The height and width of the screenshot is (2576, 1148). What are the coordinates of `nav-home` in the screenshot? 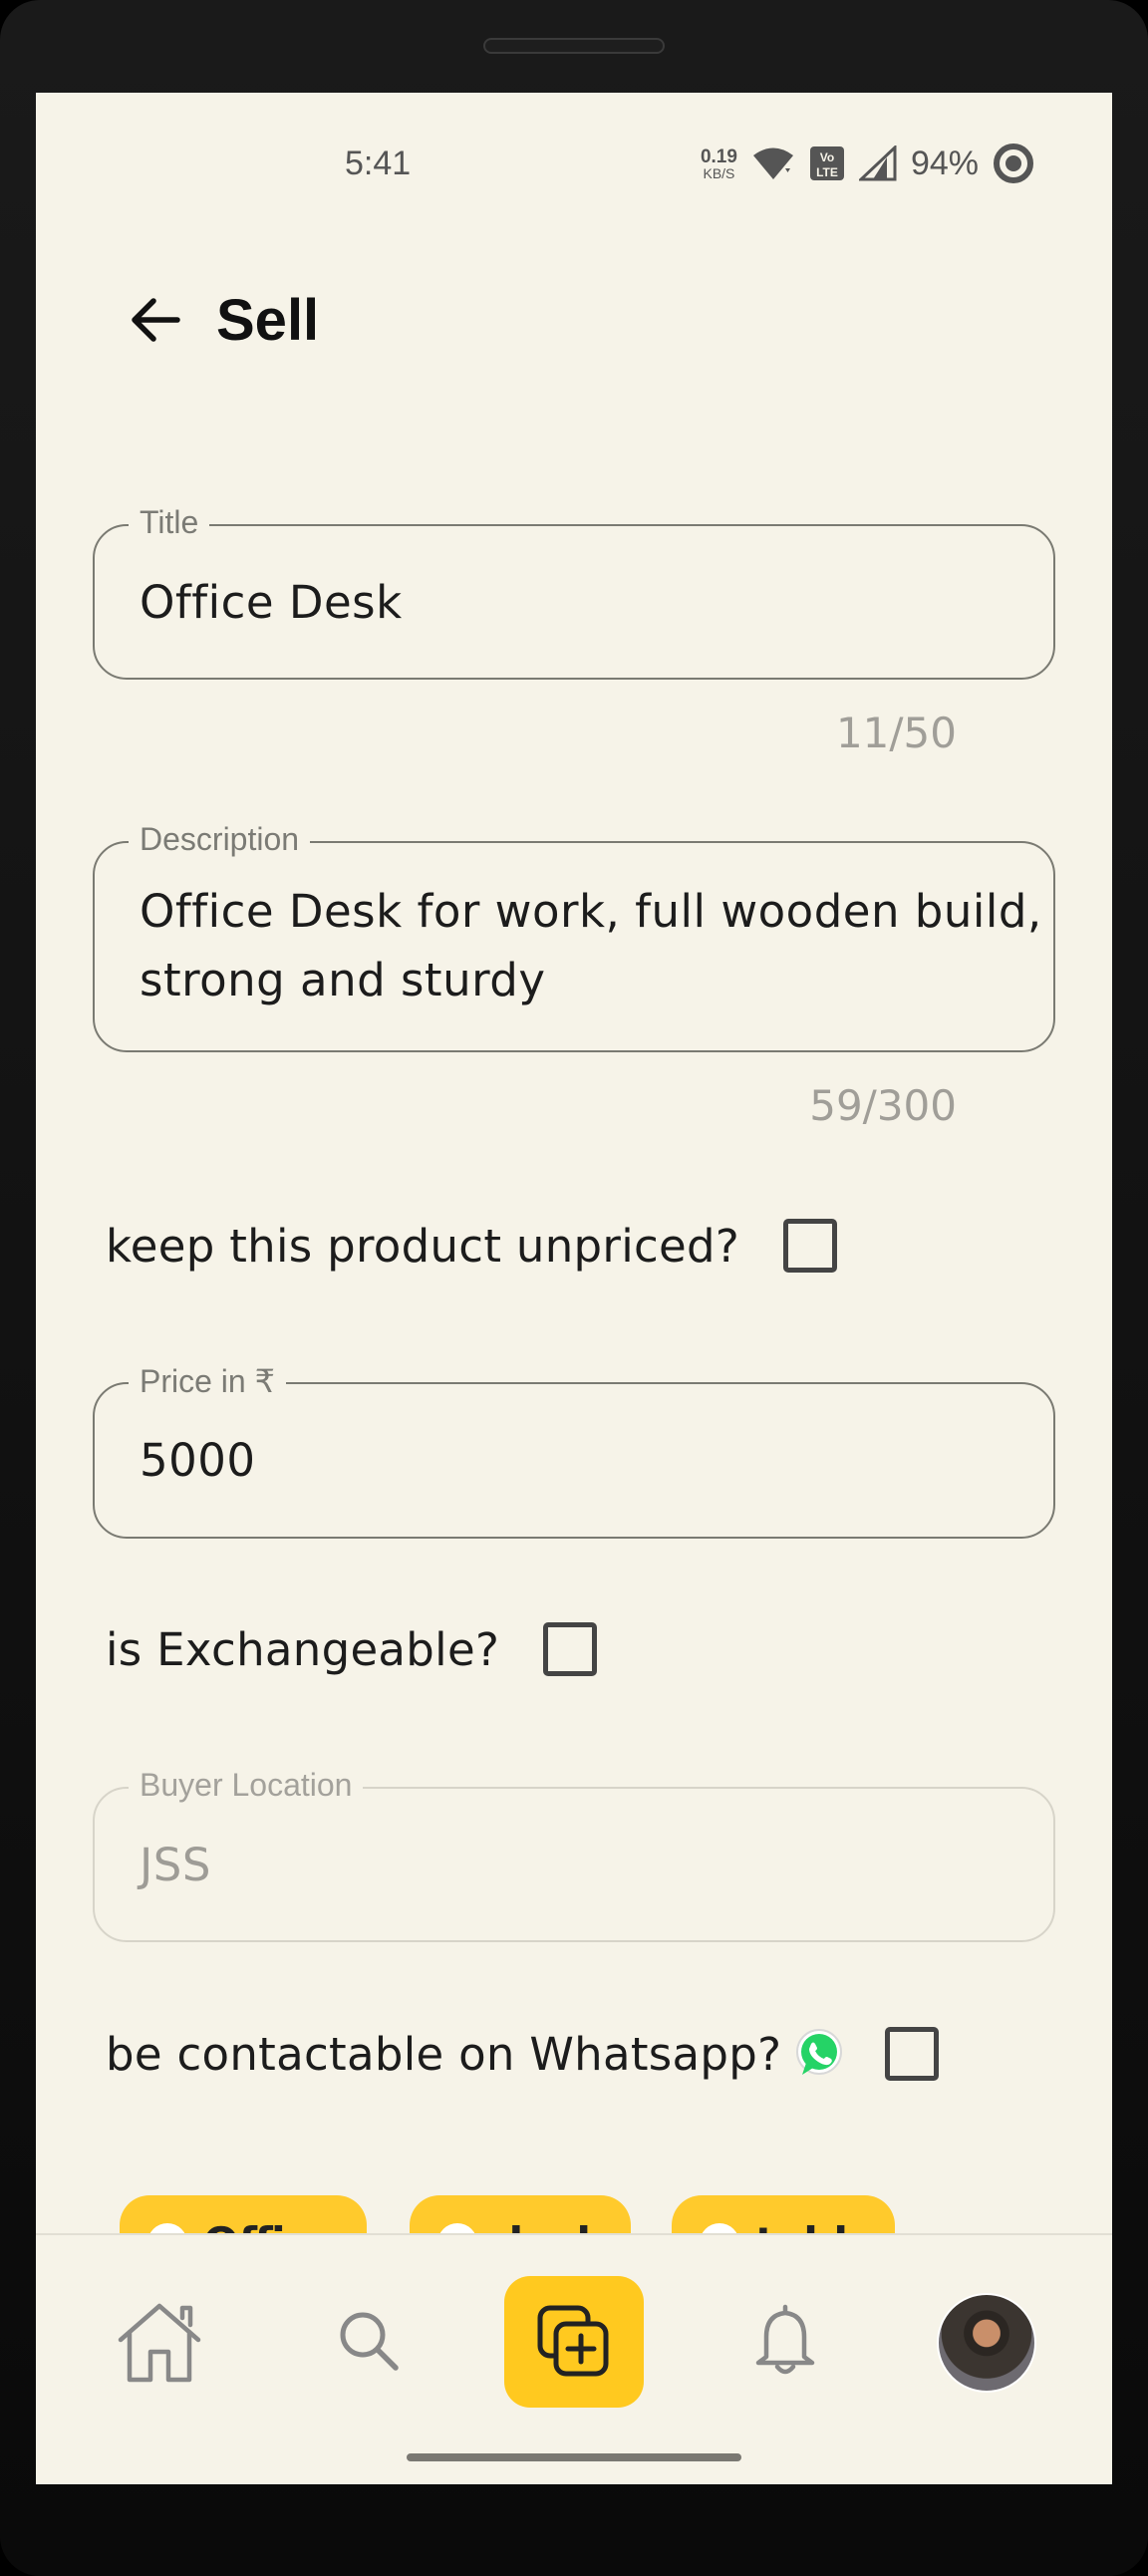 It's located at (159, 2343).